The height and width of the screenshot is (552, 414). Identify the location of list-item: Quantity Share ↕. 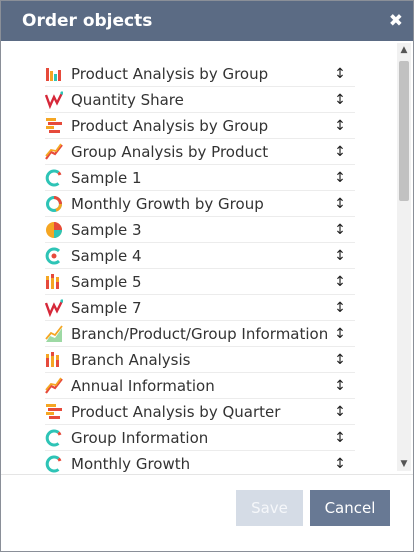
(200, 100).